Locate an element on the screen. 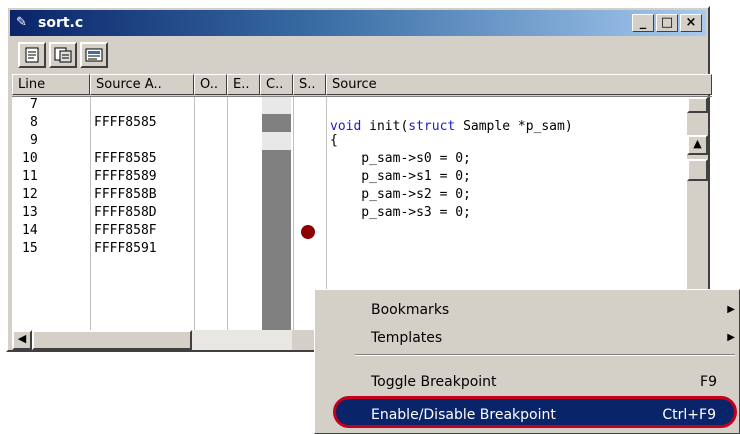 The width and height of the screenshot is (740, 434). disassembly-view-button is located at coordinates (94, 55).